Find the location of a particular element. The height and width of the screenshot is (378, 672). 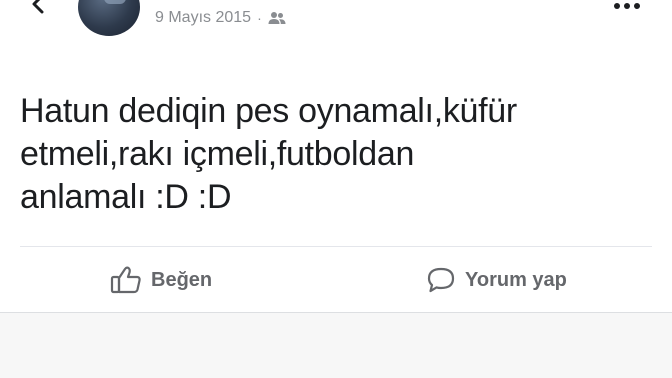

post-meta: 9 Mayıs 2015 · is located at coordinates (220, 18).